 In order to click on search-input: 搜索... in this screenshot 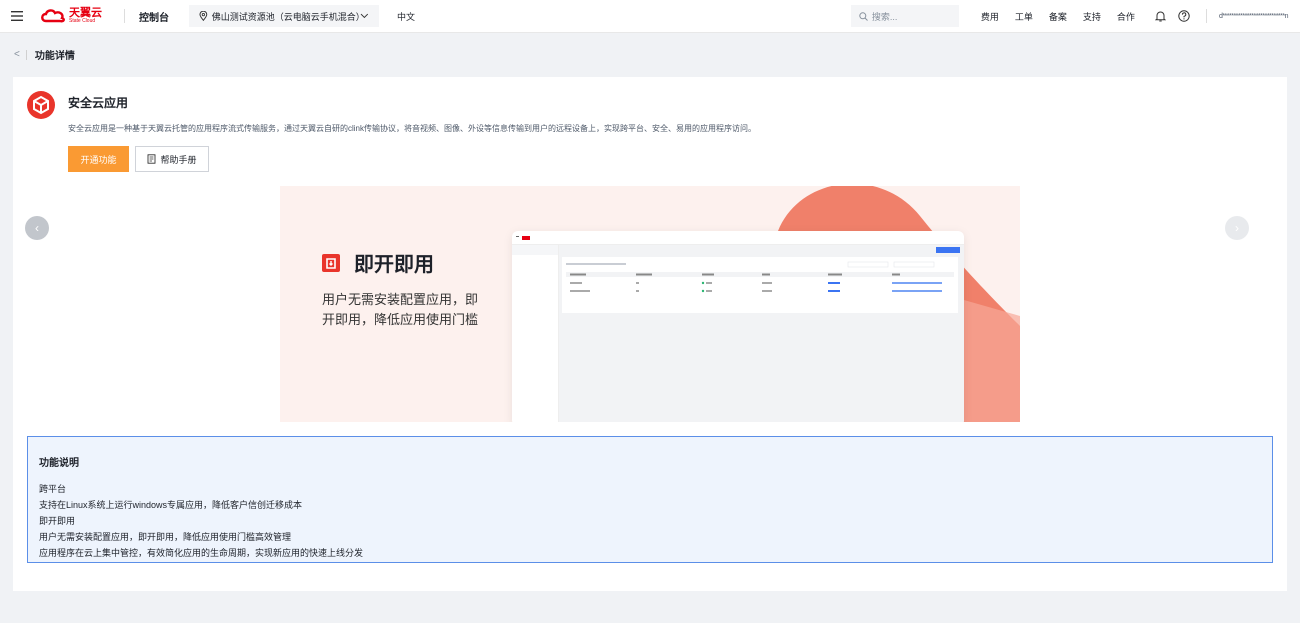, I will do `click(904, 16)`.